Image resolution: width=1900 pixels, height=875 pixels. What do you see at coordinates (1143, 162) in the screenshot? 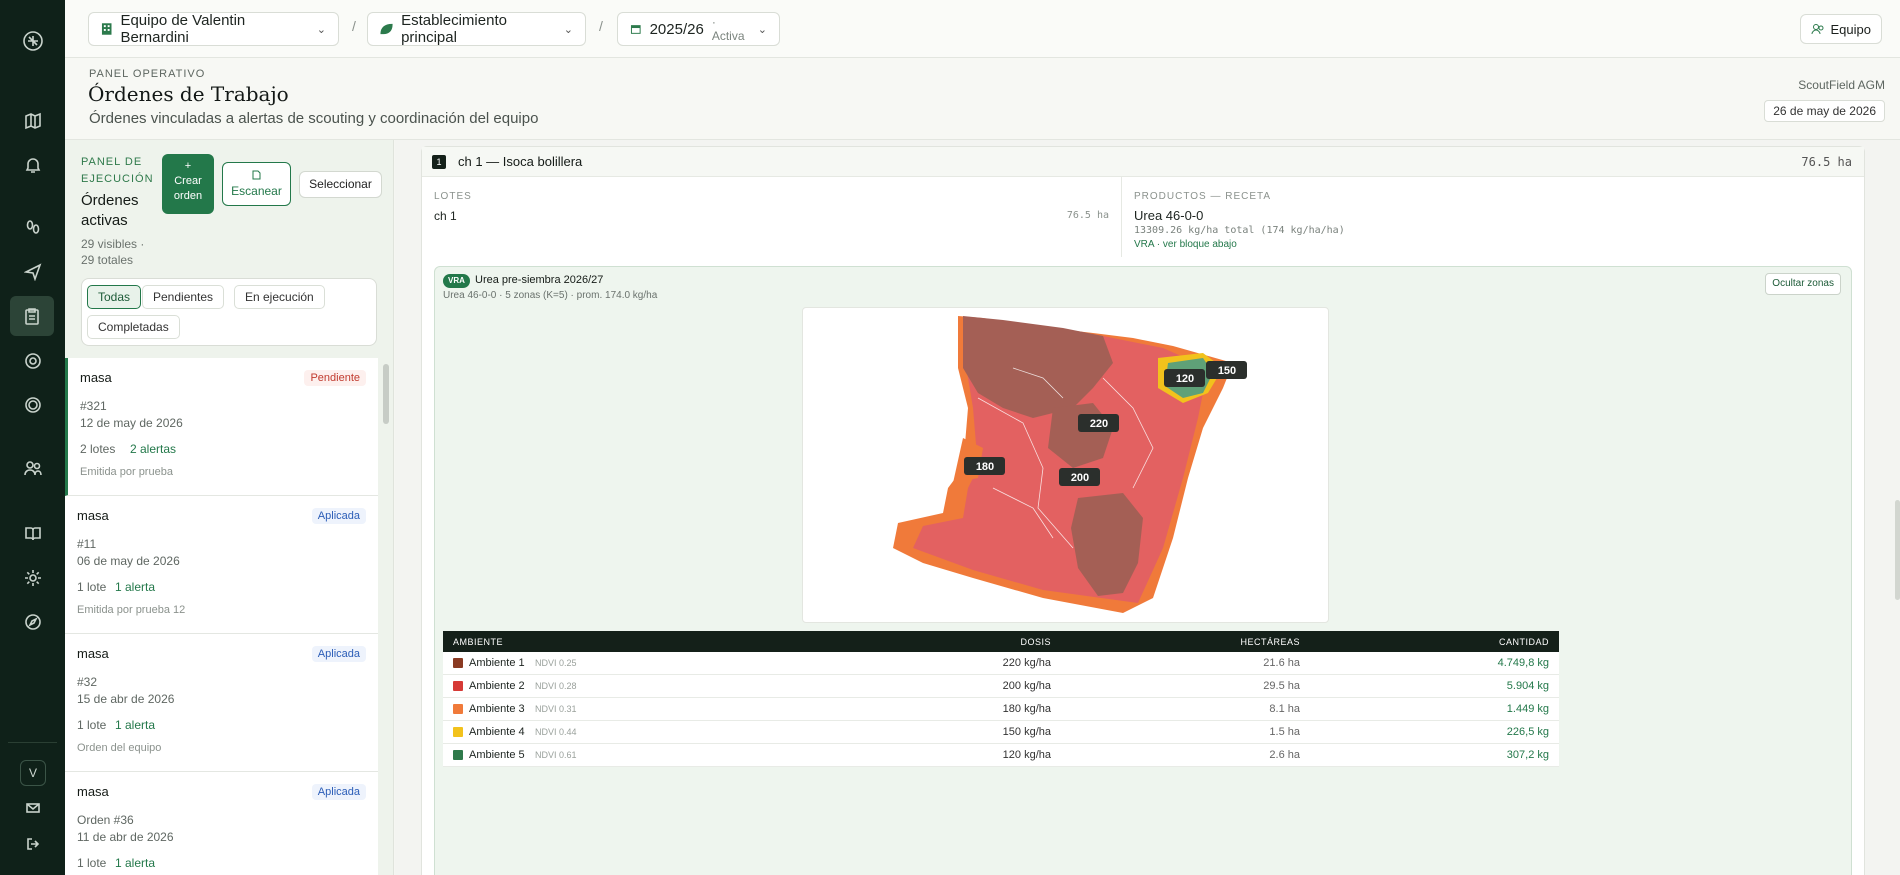
I see `lot-card-header: 1 ch 1 — Isoca bolillera 76.5 ha` at bounding box center [1143, 162].